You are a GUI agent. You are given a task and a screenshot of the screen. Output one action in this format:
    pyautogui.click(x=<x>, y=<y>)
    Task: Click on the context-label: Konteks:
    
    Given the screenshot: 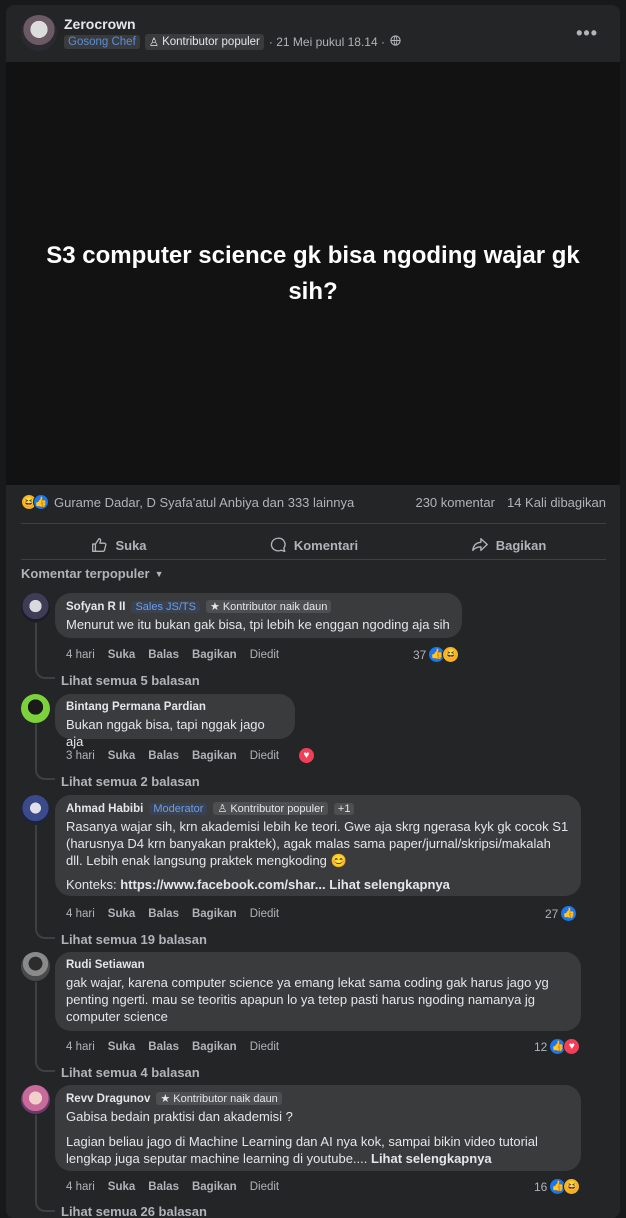 What is the action you would take?
    pyautogui.click(x=91, y=884)
    